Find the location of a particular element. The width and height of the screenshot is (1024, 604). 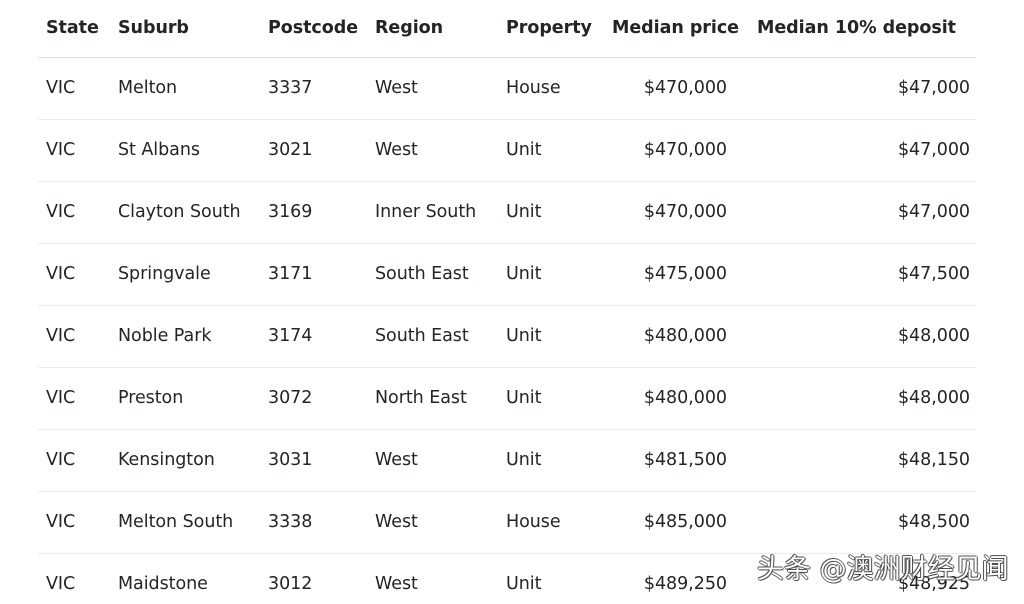

cell-postcode: 3072 is located at coordinates (321, 398).